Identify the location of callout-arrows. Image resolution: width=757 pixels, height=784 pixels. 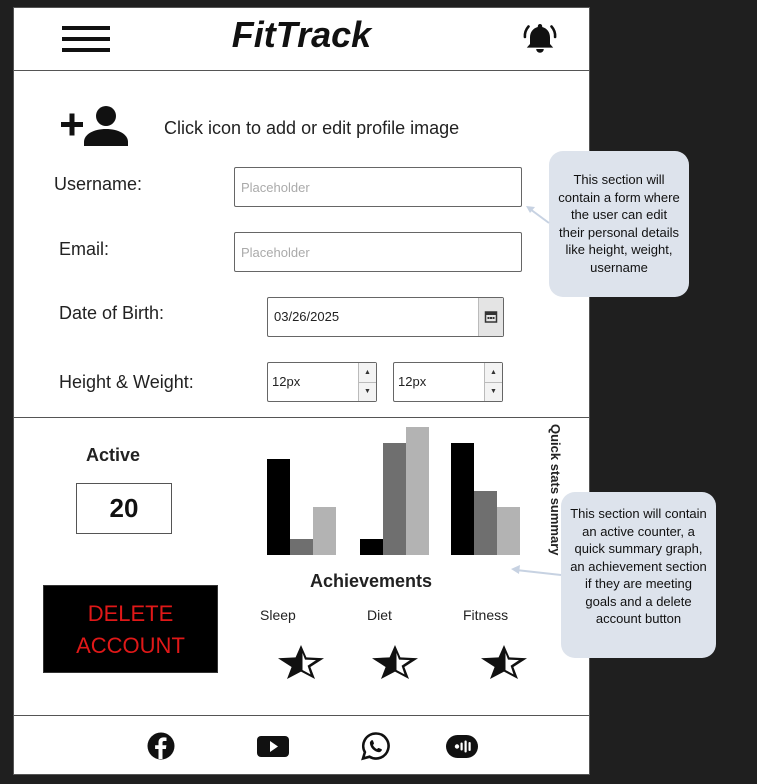
(536, 391).